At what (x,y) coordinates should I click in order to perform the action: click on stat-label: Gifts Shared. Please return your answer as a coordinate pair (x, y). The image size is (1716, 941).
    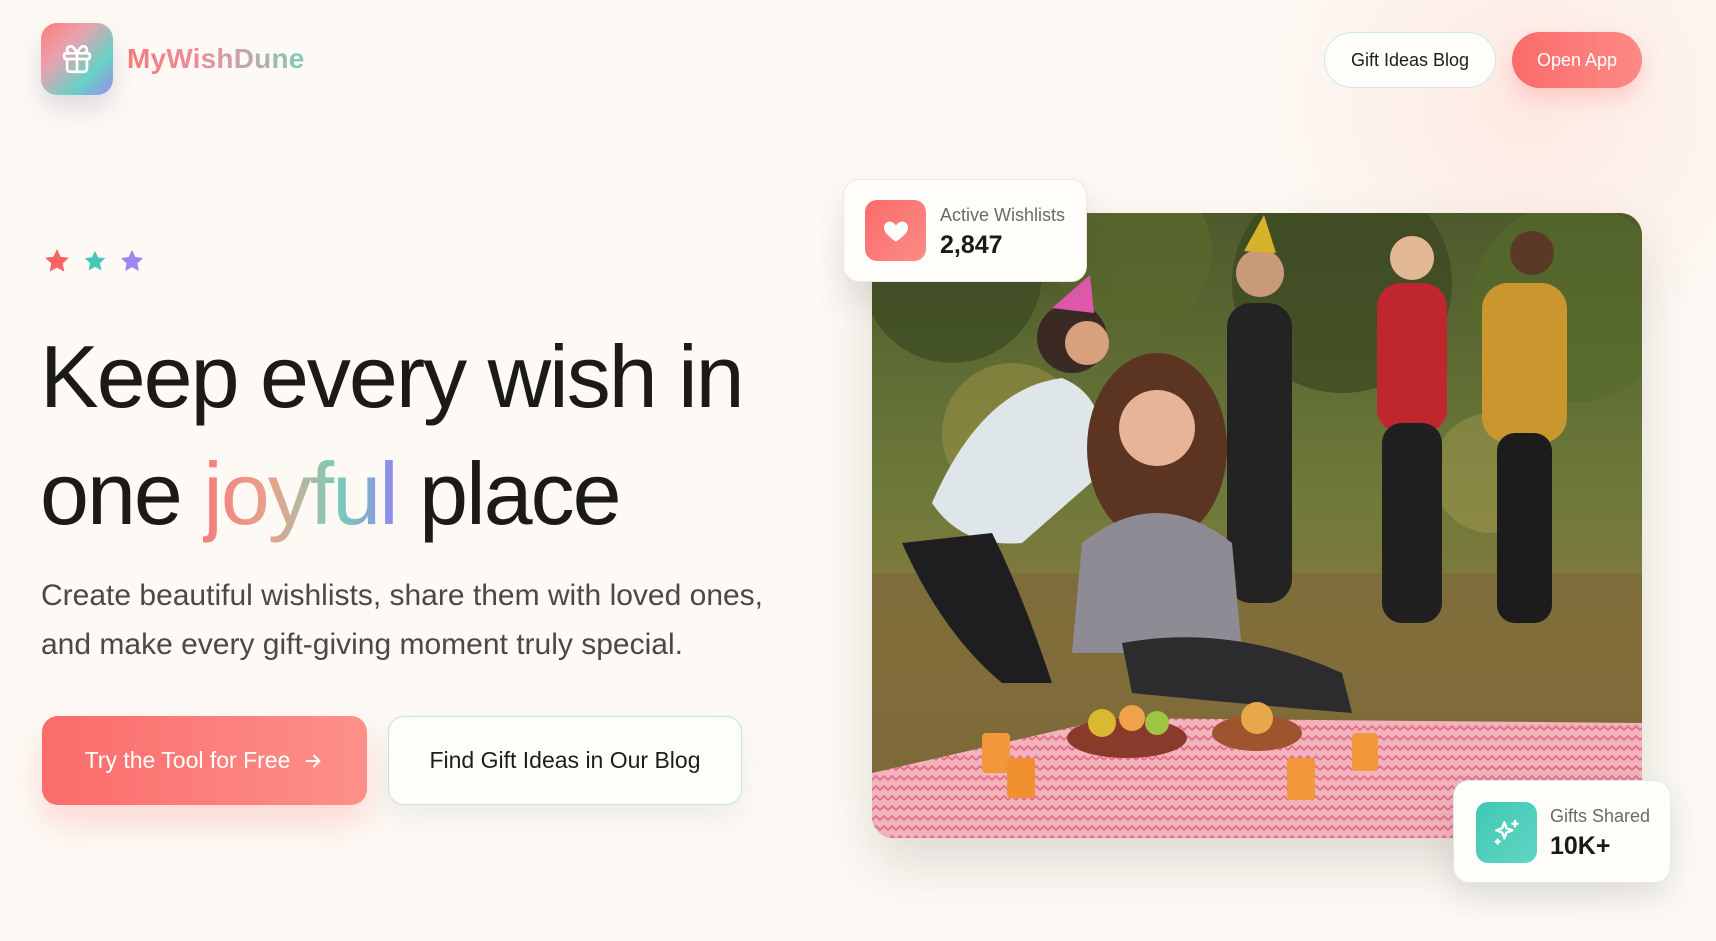
    Looking at the image, I should click on (1600, 816).